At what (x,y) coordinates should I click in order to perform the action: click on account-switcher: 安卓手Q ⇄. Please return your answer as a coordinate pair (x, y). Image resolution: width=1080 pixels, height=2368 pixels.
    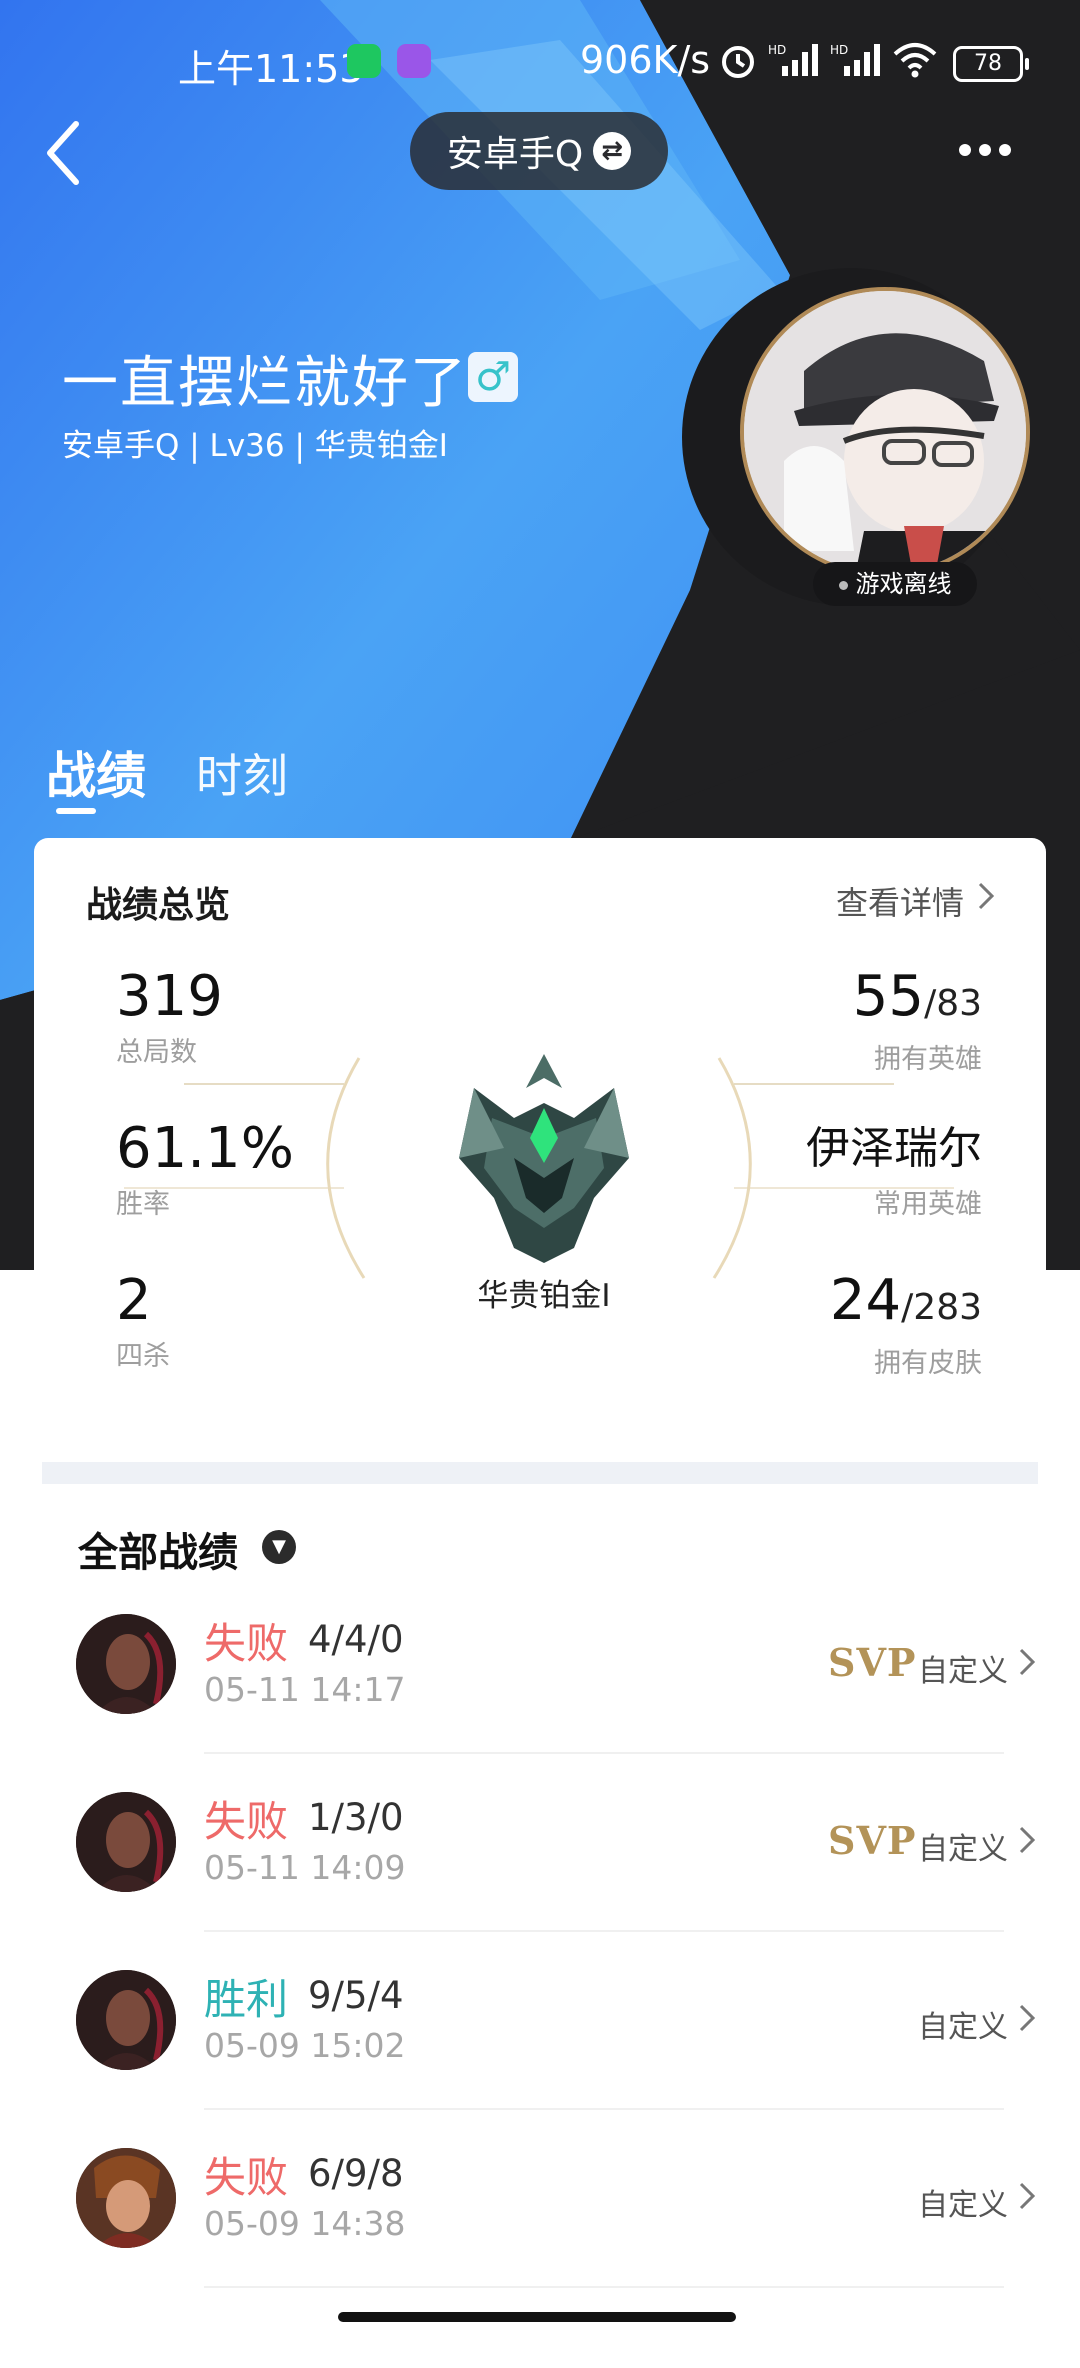
    Looking at the image, I should click on (539, 151).